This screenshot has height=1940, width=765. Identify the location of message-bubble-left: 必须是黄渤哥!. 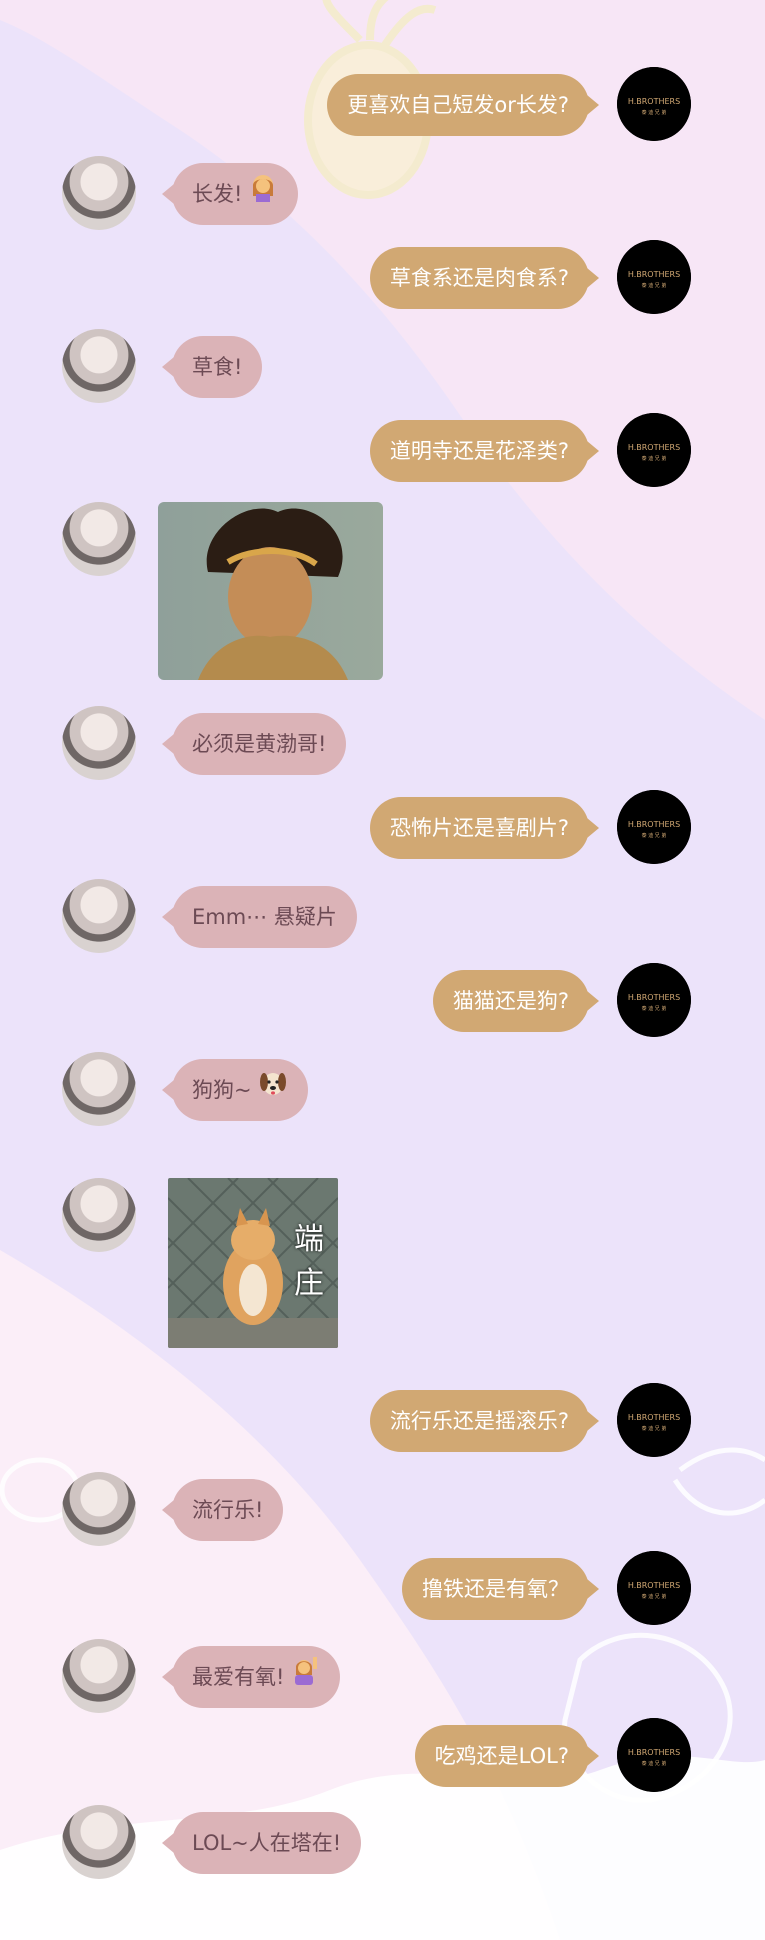
(254, 744).